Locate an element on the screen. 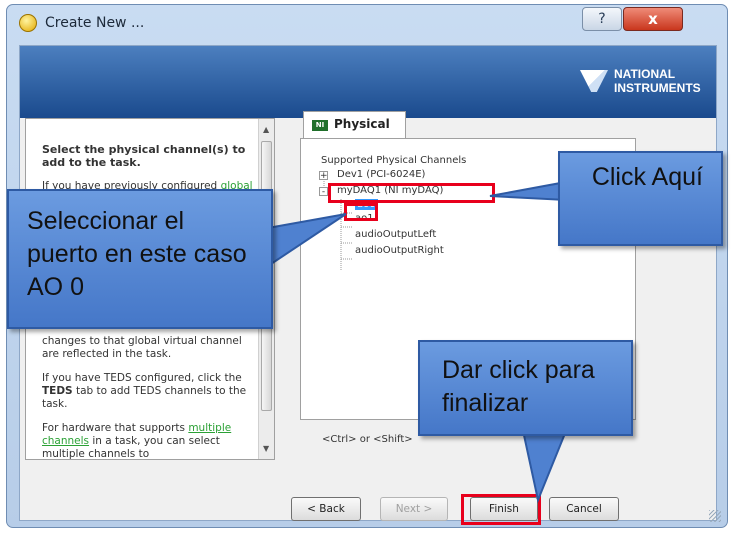 This screenshot has width=735, height=534. callout-select-port: Seleccionar el puerto en este caso AO 0 is located at coordinates (140, 259).